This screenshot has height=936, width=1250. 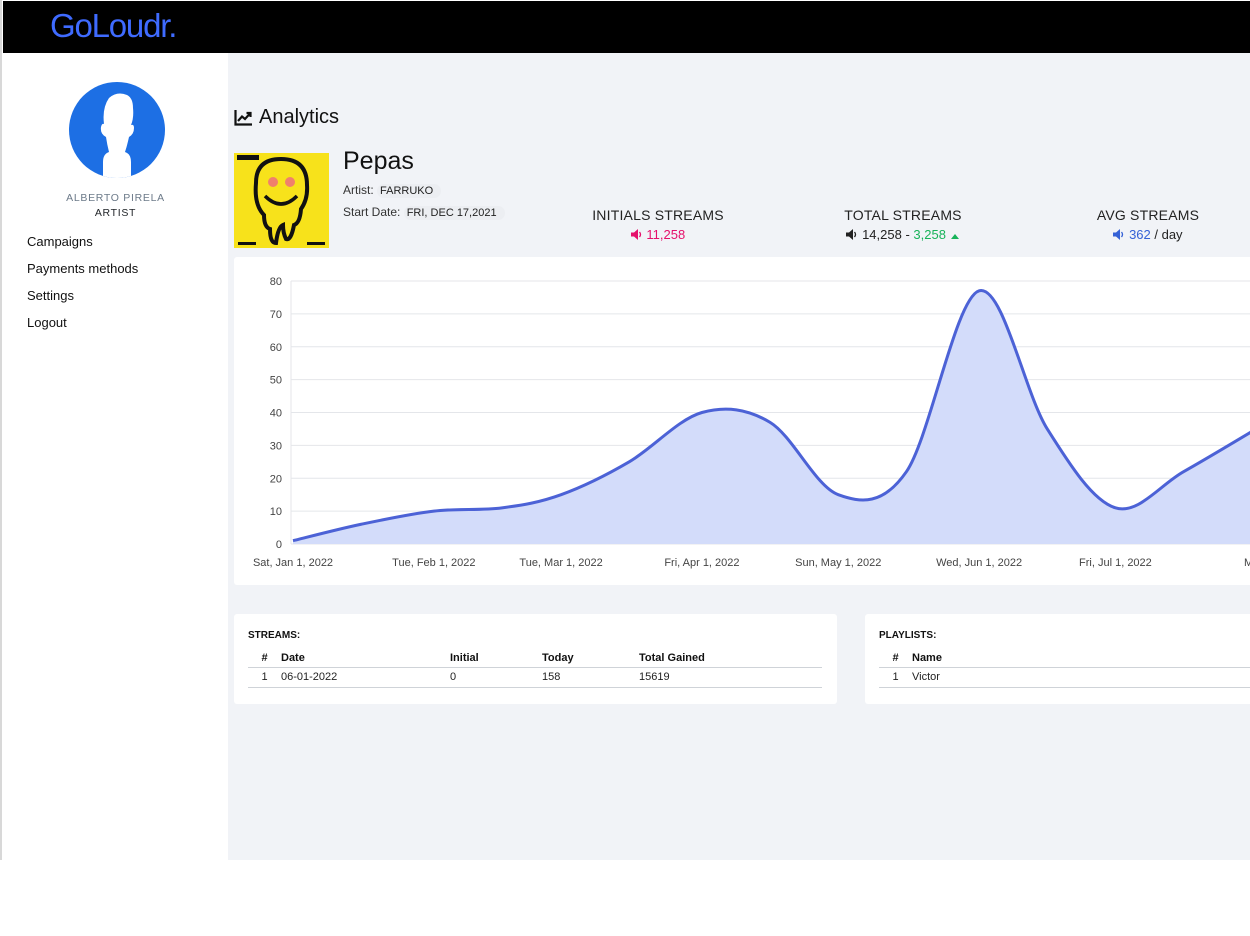 I want to click on sidebar-item-campaigns: Campaigns, so click(x=82, y=246).